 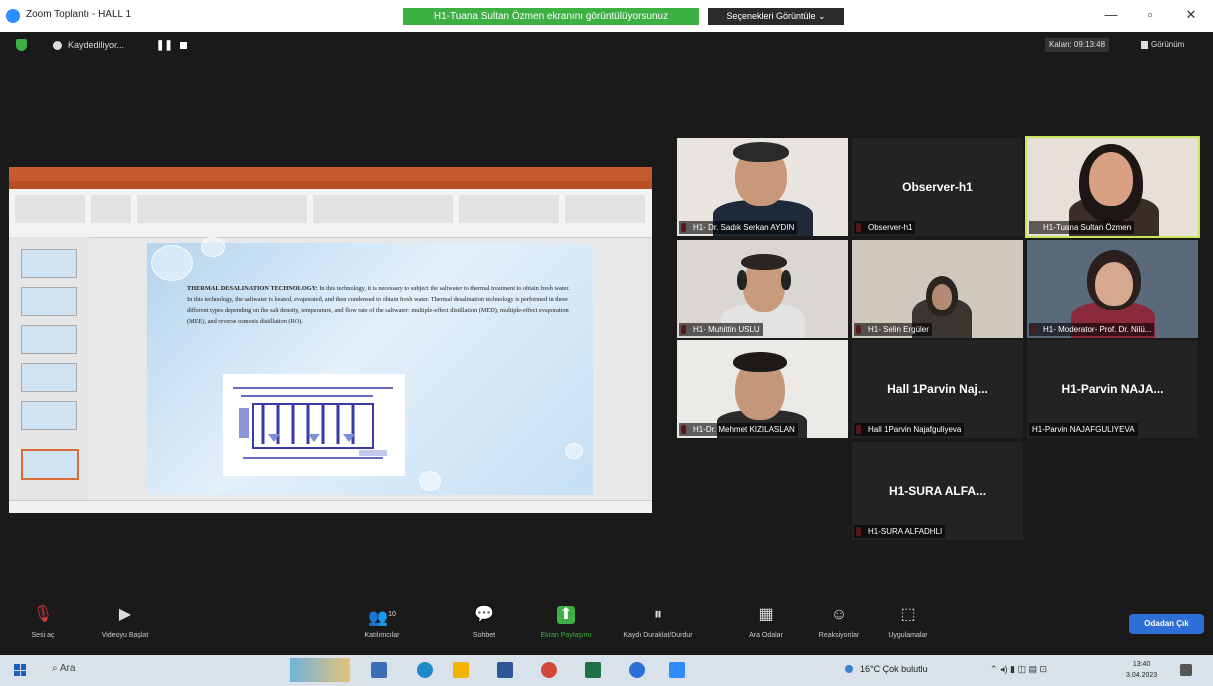 I want to click on zoom-taskbar-icon, so click(x=637, y=670).